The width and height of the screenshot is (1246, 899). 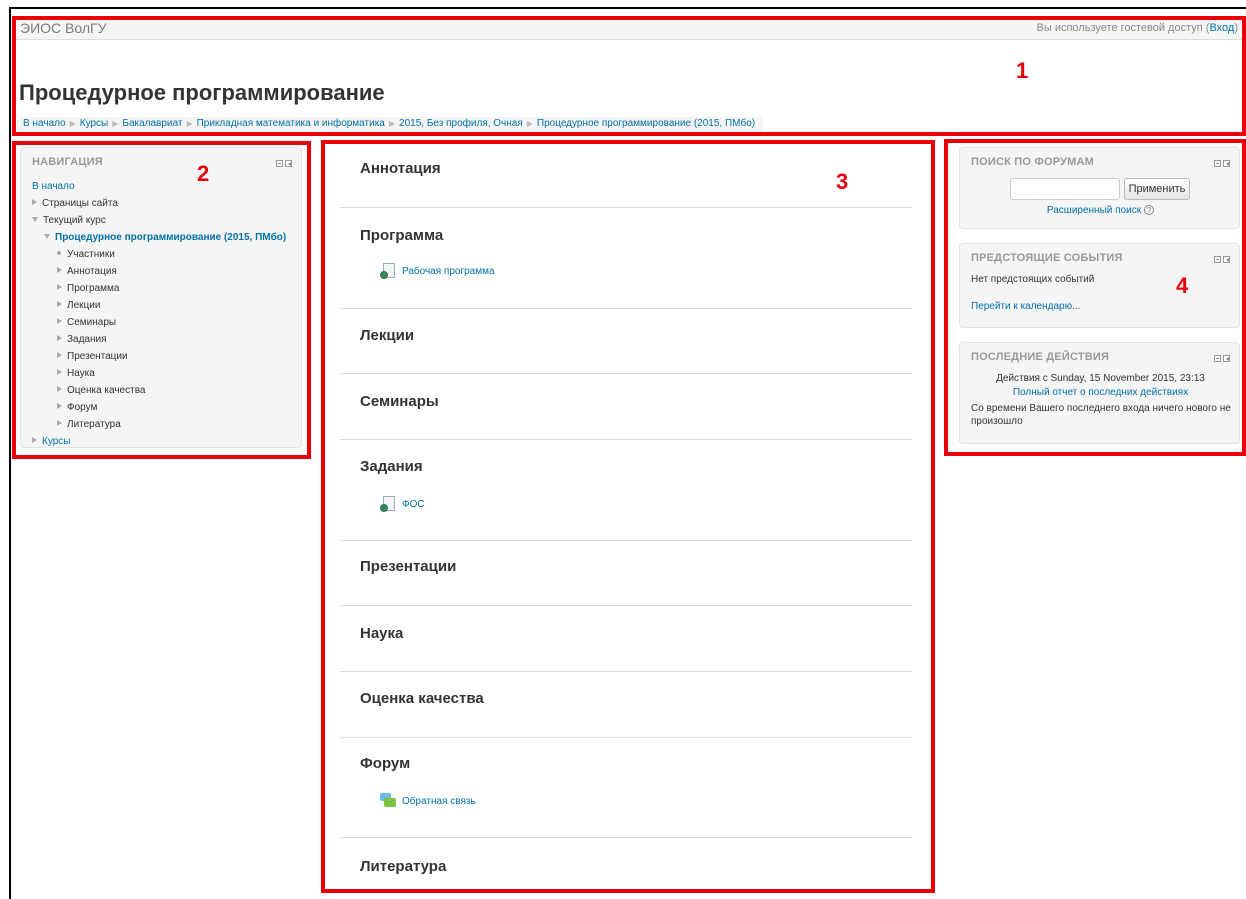 What do you see at coordinates (159, 220) in the screenshot?
I see `nav-item-current-course: Текущий курс` at bounding box center [159, 220].